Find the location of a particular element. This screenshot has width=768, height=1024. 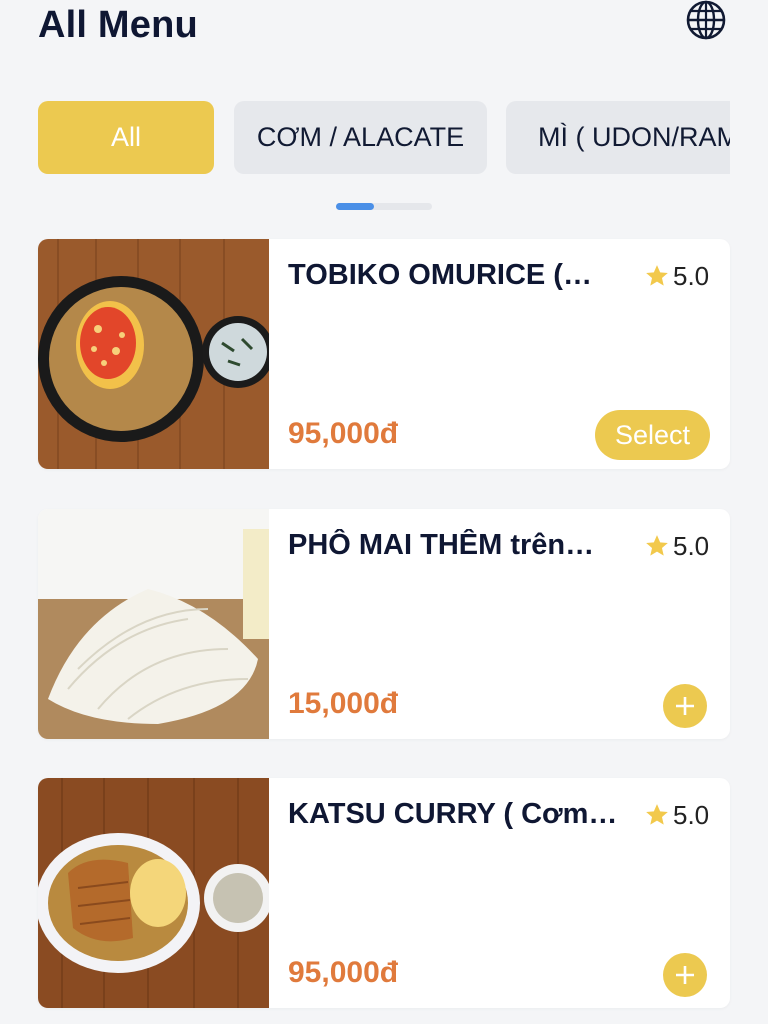

tab-all: All is located at coordinates (126, 137).